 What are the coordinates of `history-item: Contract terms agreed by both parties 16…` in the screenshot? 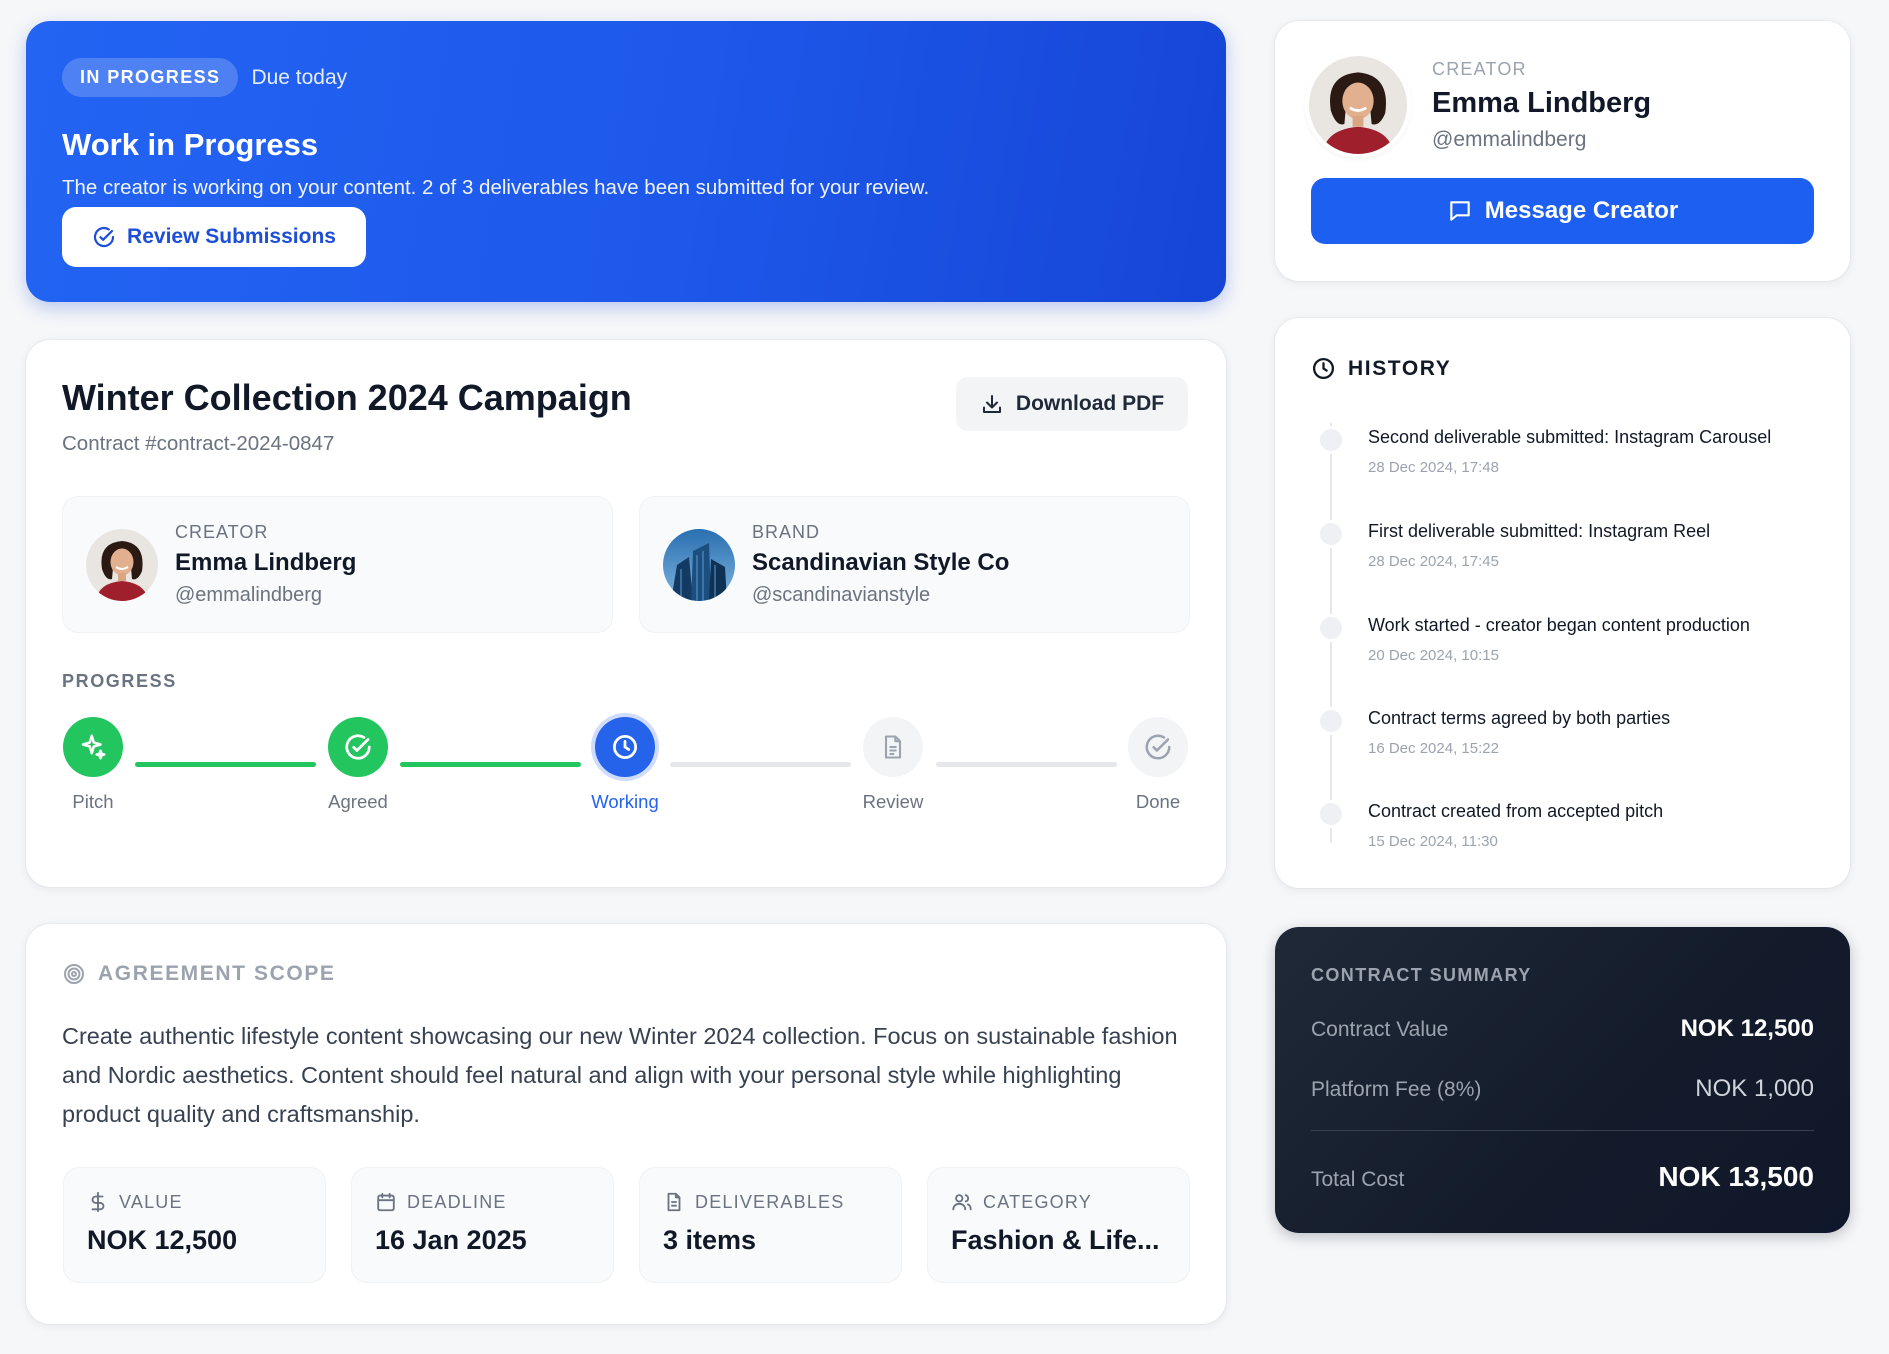 It's located at (1562, 744).